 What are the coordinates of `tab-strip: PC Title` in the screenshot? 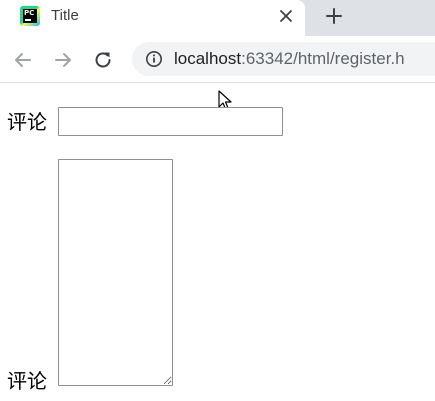 It's located at (217, 18).